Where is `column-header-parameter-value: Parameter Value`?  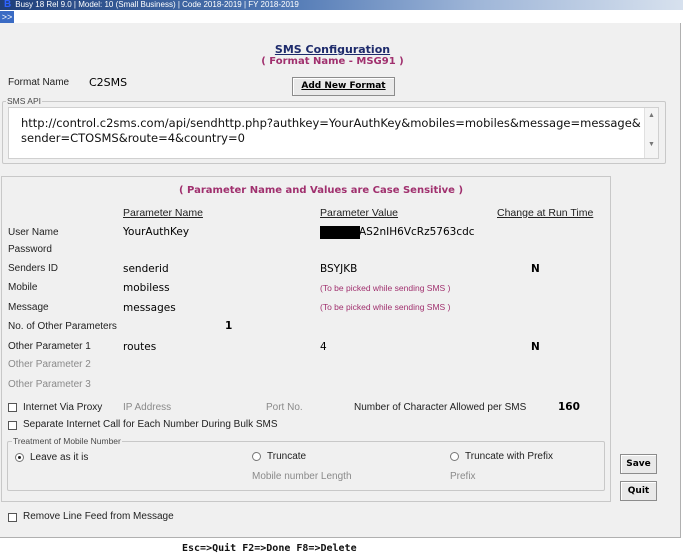 column-header-parameter-value: Parameter Value is located at coordinates (359, 213).